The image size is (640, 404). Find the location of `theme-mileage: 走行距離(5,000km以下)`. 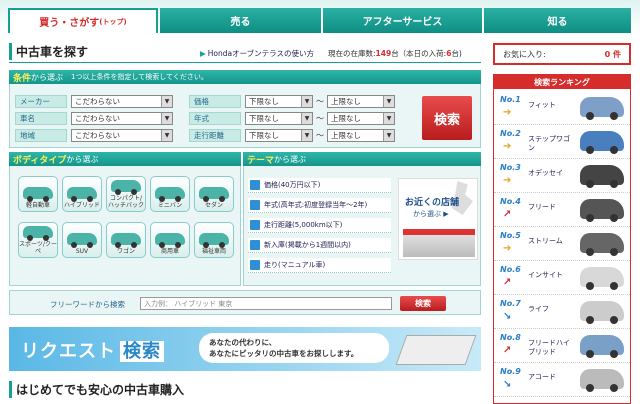

theme-mileage: 走行距離(5,000km以下) is located at coordinates (319, 225).